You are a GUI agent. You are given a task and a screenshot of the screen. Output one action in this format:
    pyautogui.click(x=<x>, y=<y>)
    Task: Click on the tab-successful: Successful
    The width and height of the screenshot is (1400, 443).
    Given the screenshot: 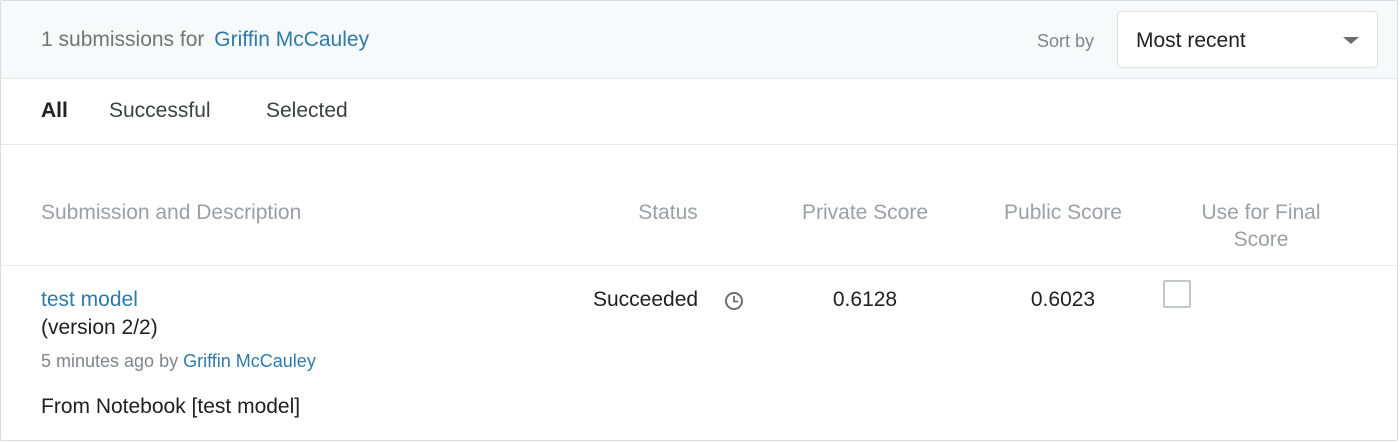 What is the action you would take?
    pyautogui.click(x=160, y=111)
    